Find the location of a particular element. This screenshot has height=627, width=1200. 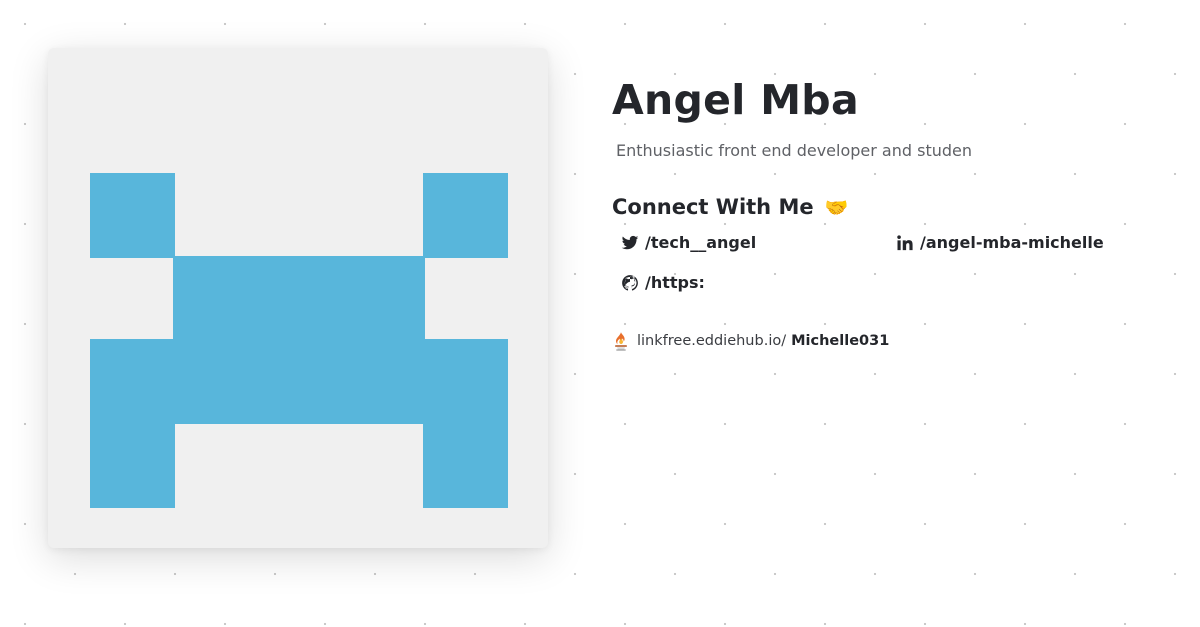

twitter-link: /tech__angel is located at coordinates (688, 242).